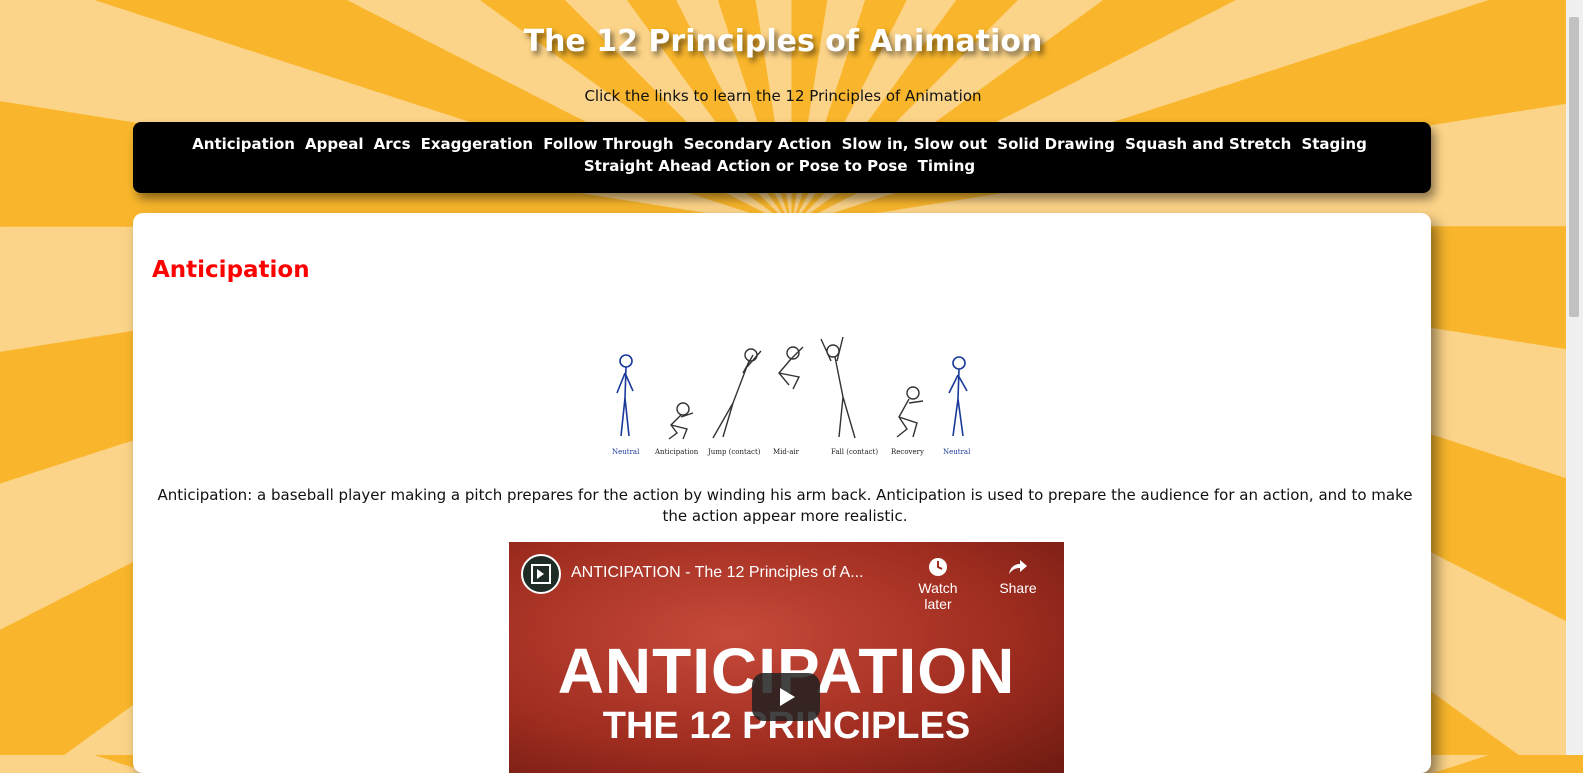 The height and width of the screenshot is (773, 1583). I want to click on share-icon, so click(1018, 568).